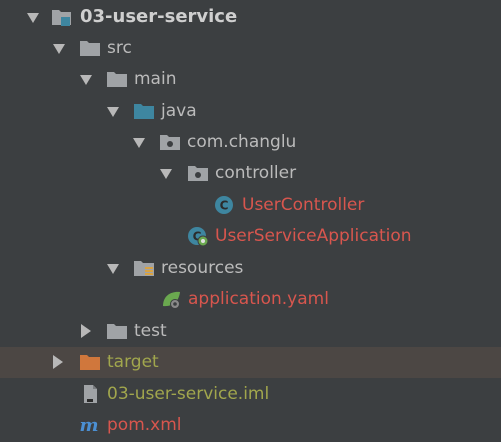  I want to click on svg-text: C, so click(224, 206).